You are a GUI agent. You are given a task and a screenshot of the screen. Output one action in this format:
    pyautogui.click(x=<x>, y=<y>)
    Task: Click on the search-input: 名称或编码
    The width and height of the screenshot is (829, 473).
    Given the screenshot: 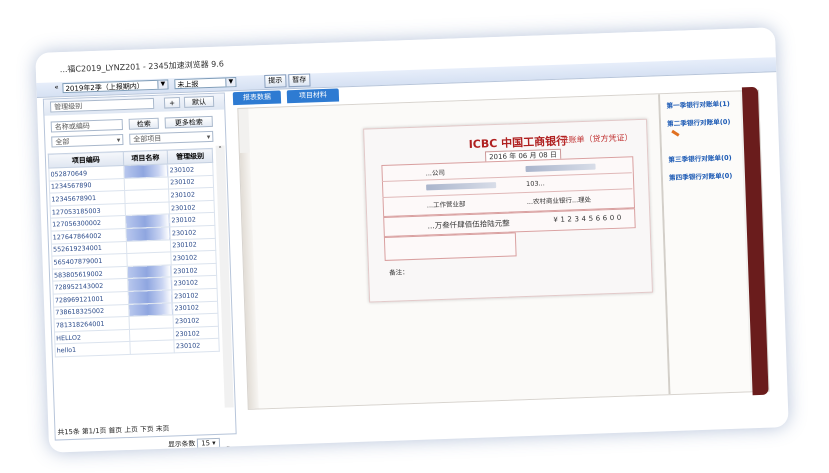 What is the action you would take?
    pyautogui.click(x=86, y=126)
    